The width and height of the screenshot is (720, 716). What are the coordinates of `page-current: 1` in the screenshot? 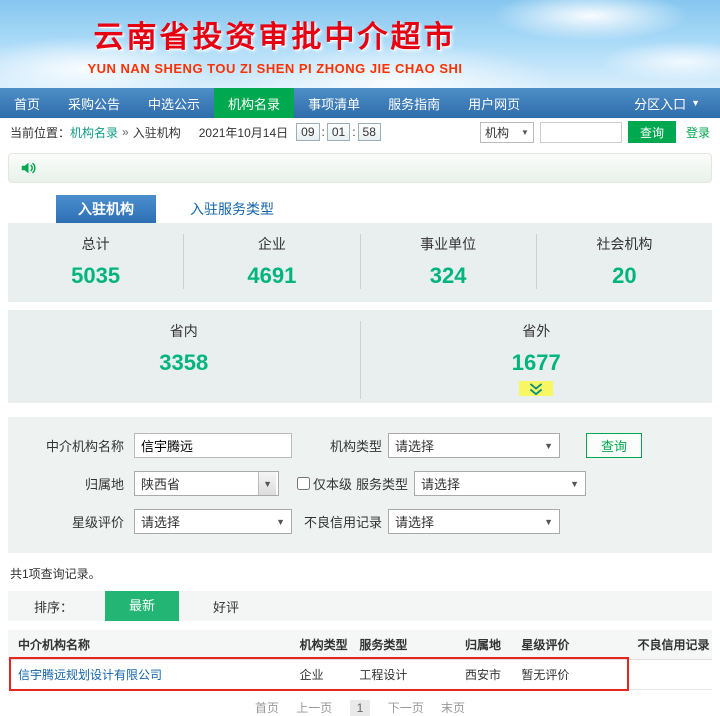 It's located at (360, 708).